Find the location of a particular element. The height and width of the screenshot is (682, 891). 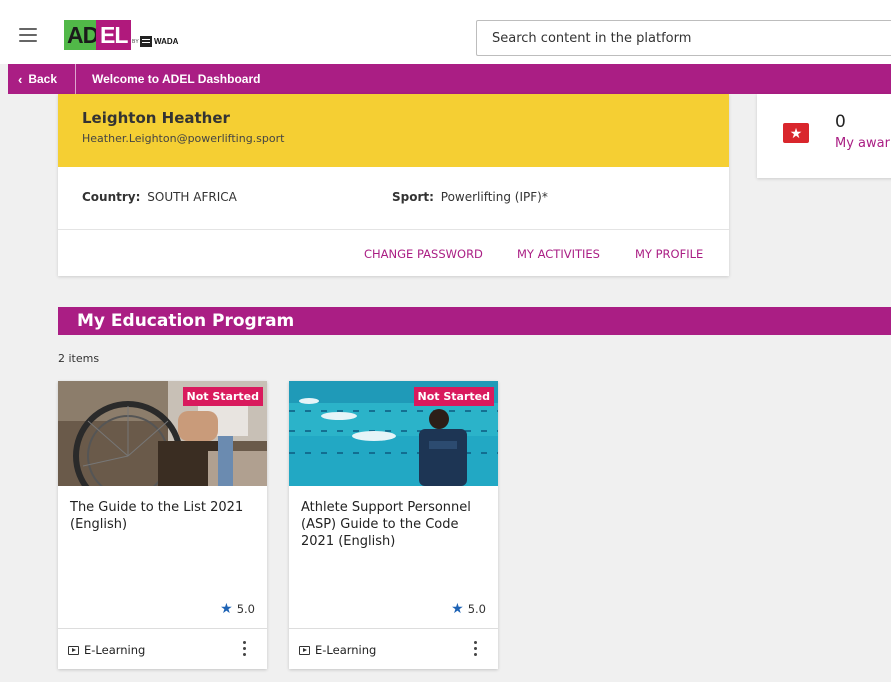

profile-links: CHANGE PASSWORD MY ACTIVITIES MY PROFILE is located at coordinates (393, 253).